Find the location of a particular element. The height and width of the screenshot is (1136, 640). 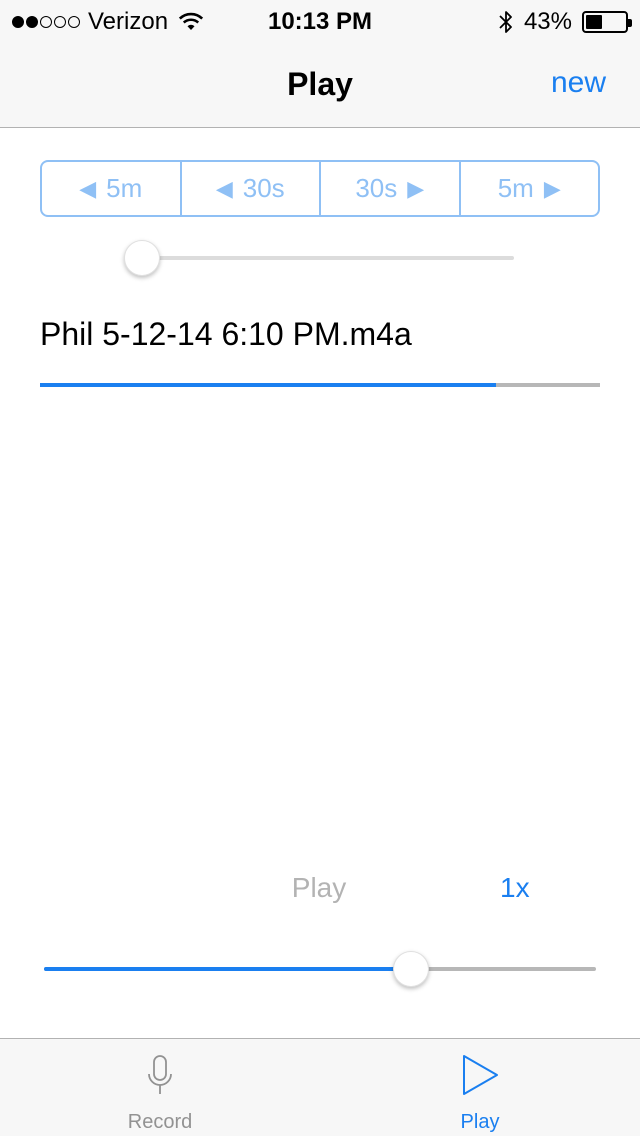

play-icon is located at coordinates (480, 1075).